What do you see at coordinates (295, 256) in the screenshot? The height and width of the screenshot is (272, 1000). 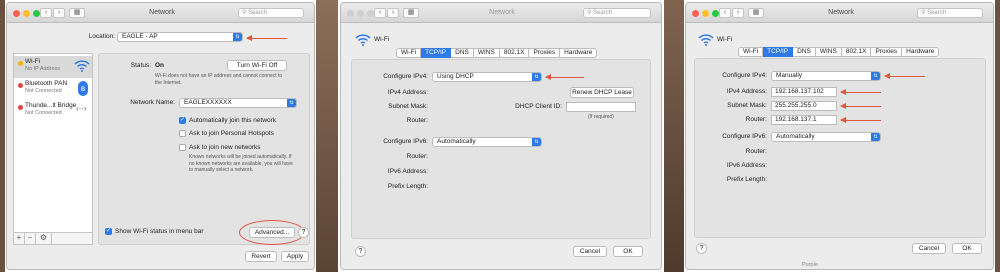 I see `apply-button: Apply` at bounding box center [295, 256].